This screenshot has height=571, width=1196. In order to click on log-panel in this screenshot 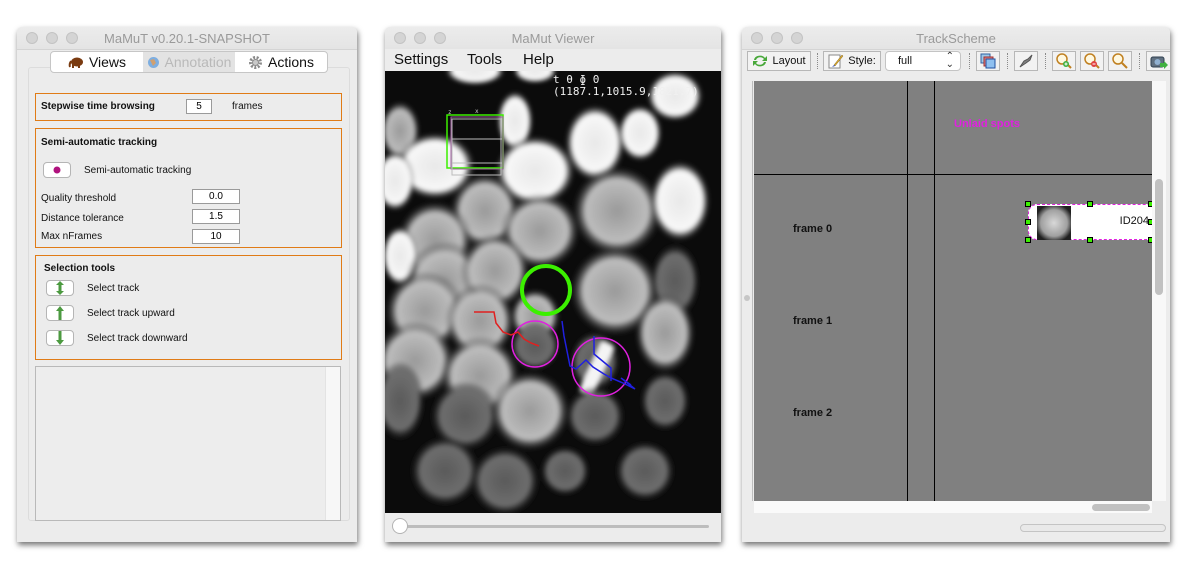, I will do `click(188, 443)`.